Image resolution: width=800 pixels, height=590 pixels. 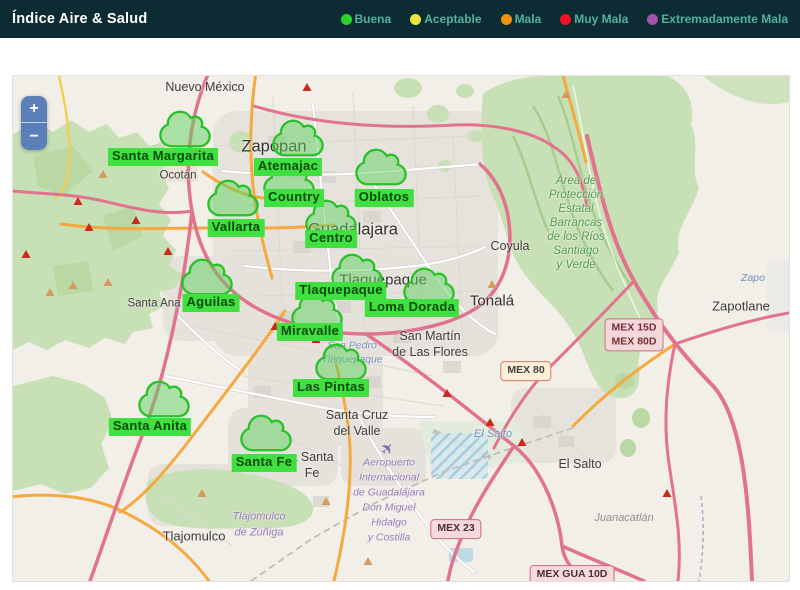 What do you see at coordinates (373, 19) in the screenshot?
I see `legend-label-buena: Buena` at bounding box center [373, 19].